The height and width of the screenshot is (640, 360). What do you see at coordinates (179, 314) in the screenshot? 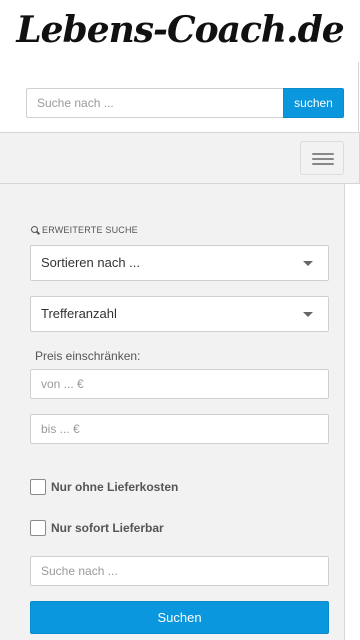
I see `results-count-select: Trefferanzahl` at bounding box center [179, 314].